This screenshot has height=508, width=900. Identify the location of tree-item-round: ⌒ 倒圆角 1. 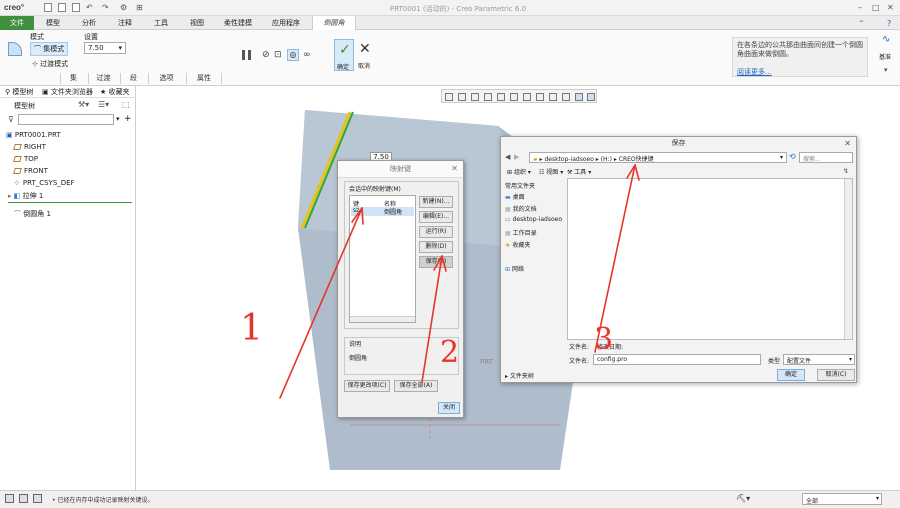
(32, 214).